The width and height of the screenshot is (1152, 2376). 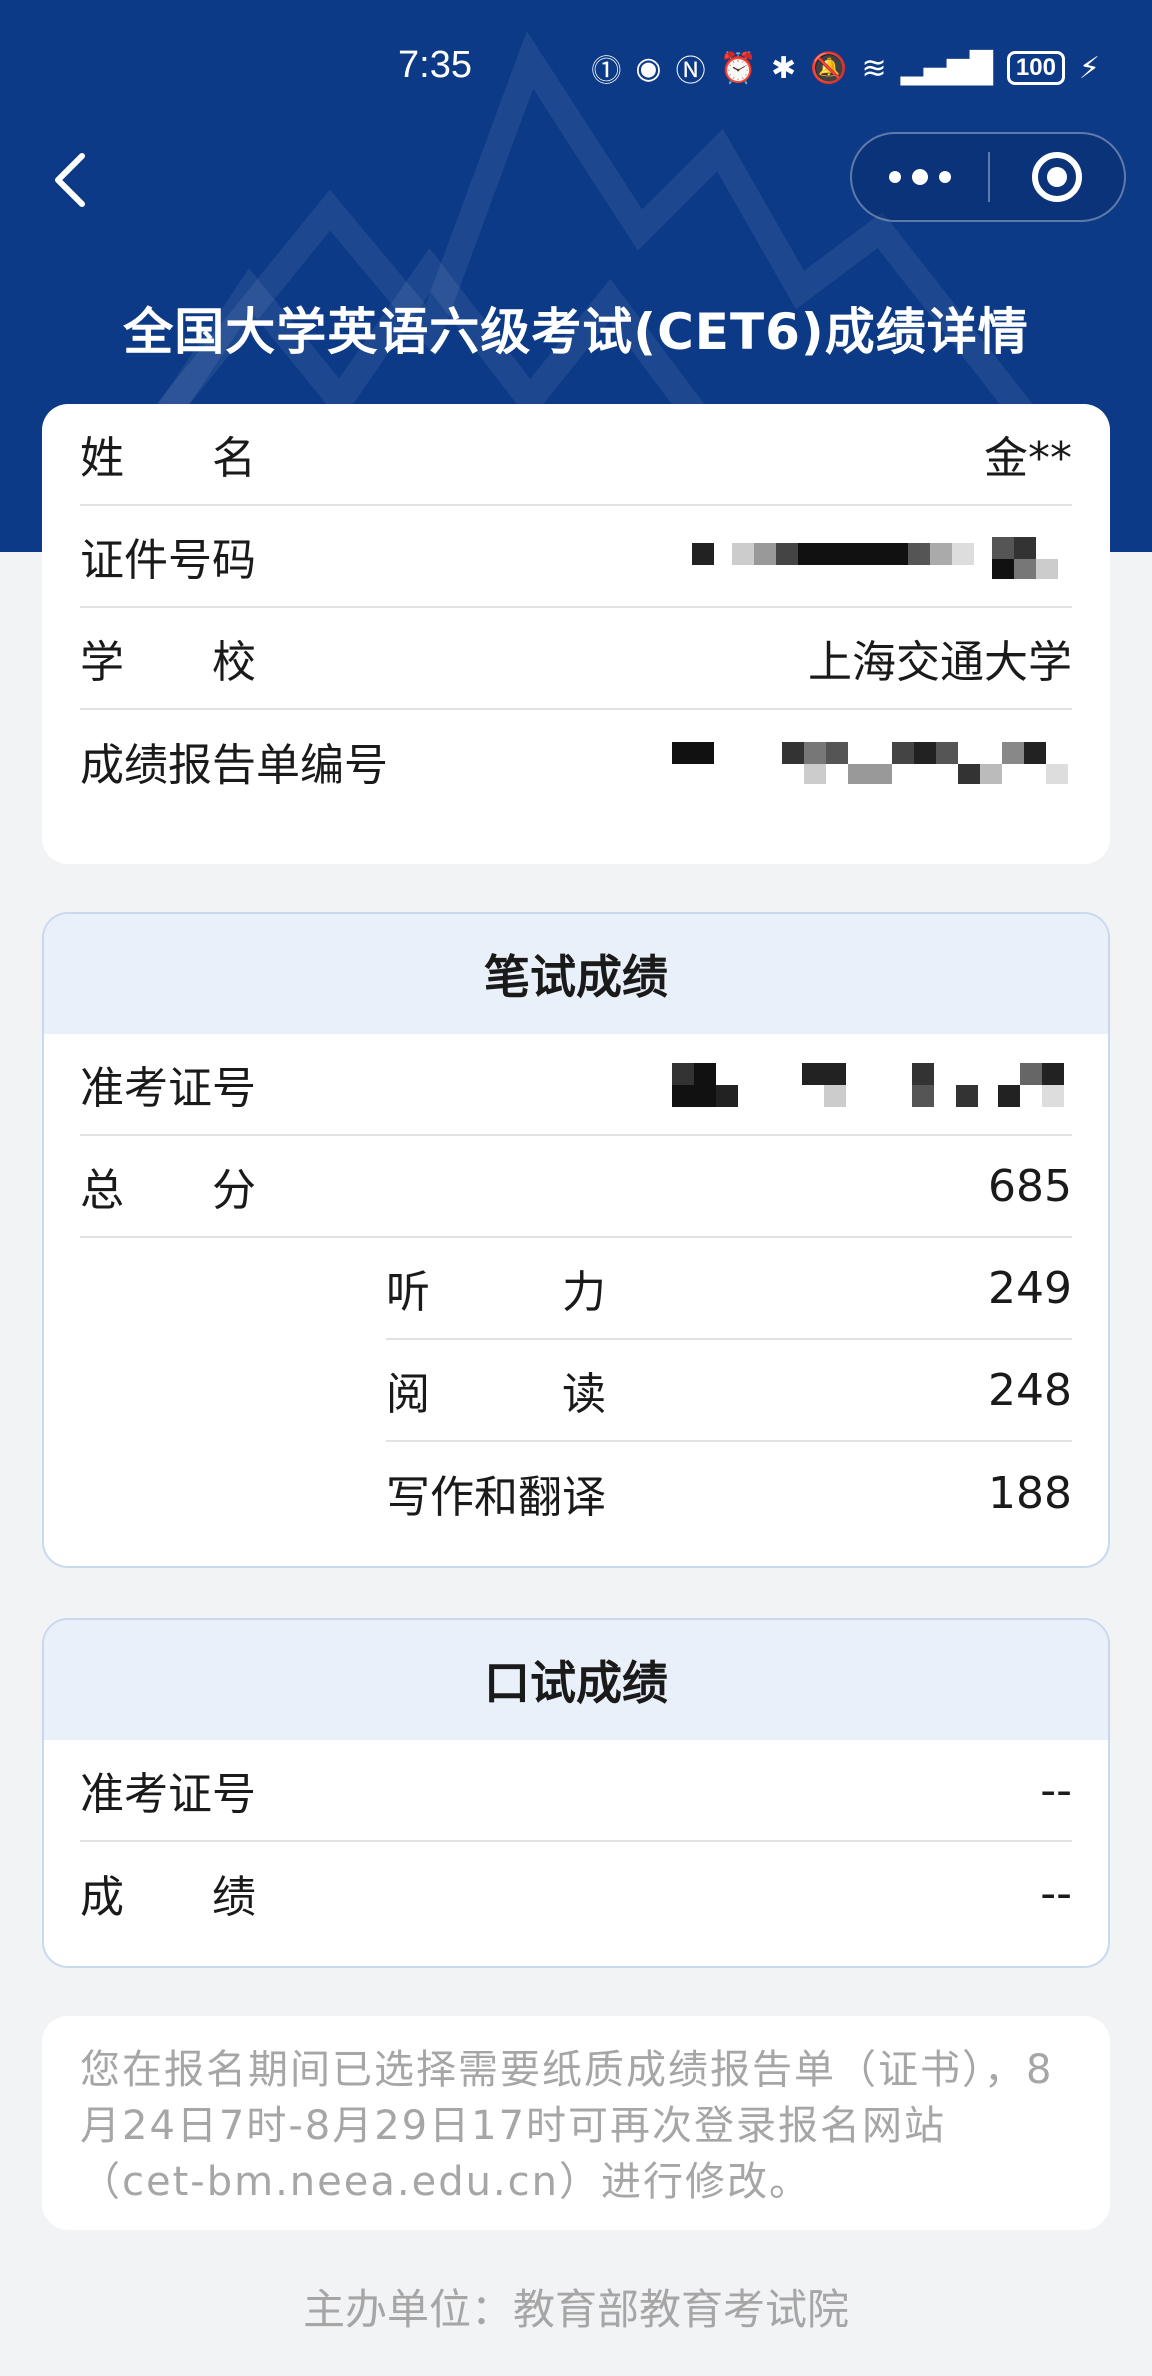 What do you see at coordinates (168, 560) in the screenshot?
I see `id-label: 证件号码` at bounding box center [168, 560].